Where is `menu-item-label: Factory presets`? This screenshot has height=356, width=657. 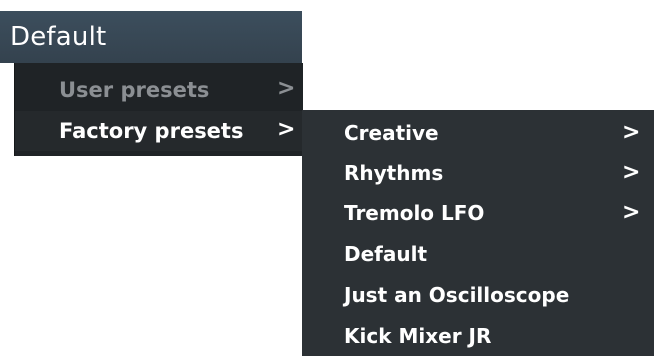 menu-item-label: Factory presets is located at coordinates (151, 131).